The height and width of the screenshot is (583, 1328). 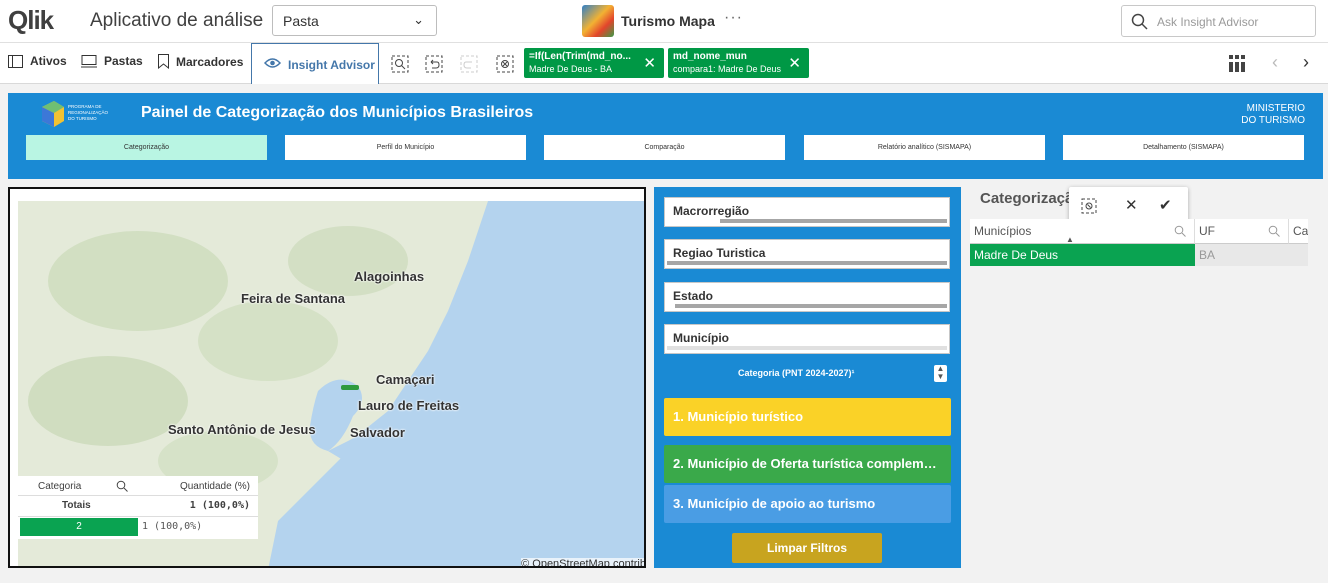 I want to click on panel-title: Categorização, so click(x=1031, y=198).